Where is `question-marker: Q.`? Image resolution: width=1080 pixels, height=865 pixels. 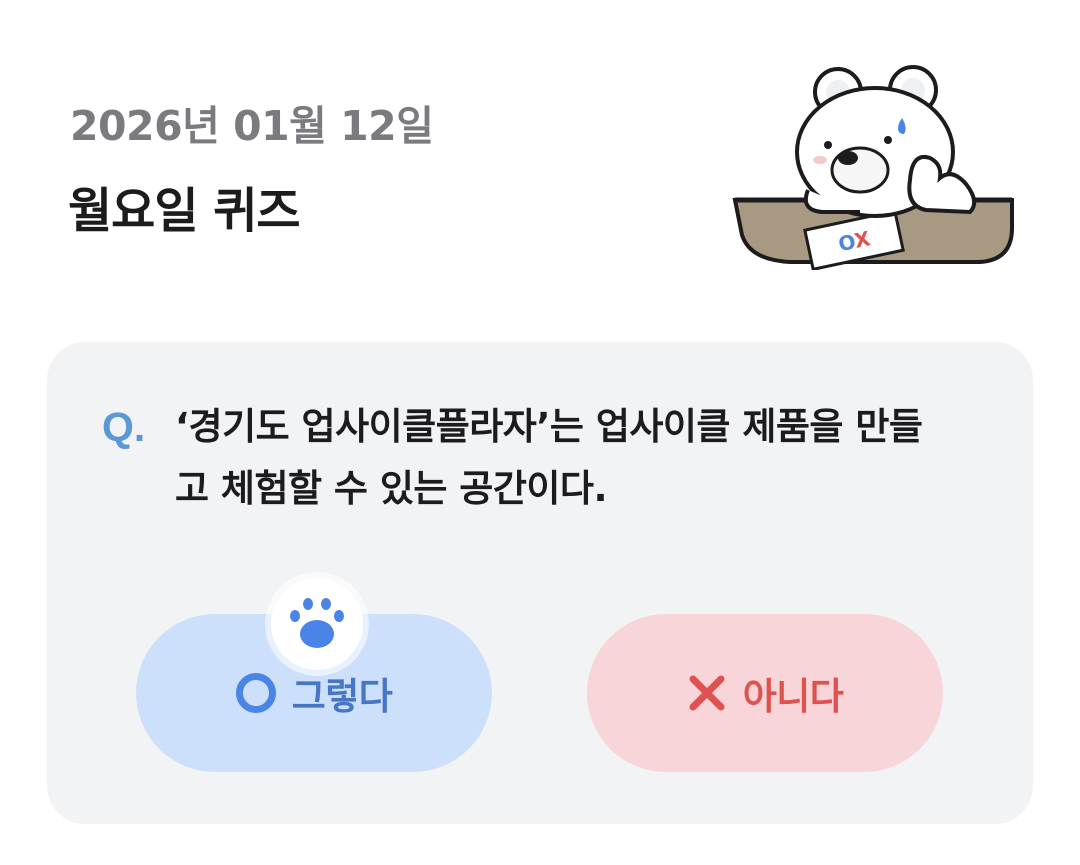
question-marker: Q. is located at coordinates (124, 427).